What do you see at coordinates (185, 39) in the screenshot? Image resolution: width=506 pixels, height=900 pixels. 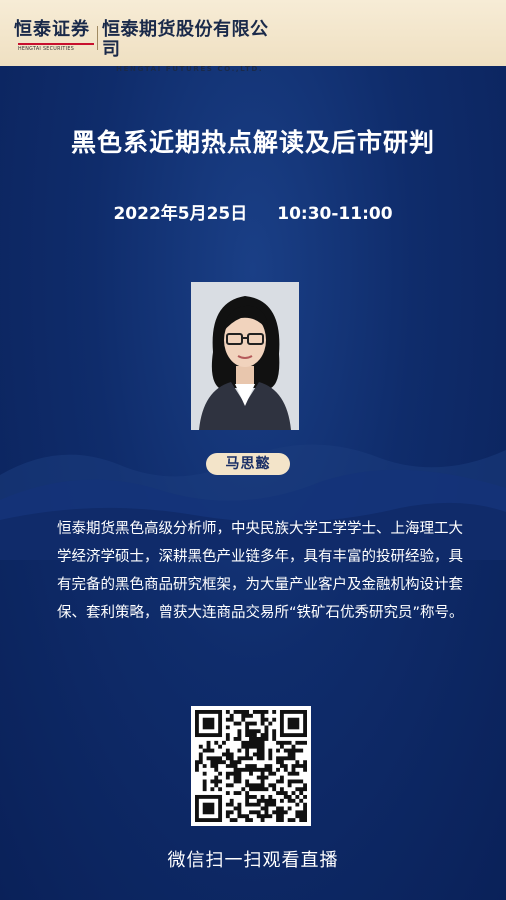 I see `futures-company-name: 恒泰期货股份有限公司` at bounding box center [185, 39].